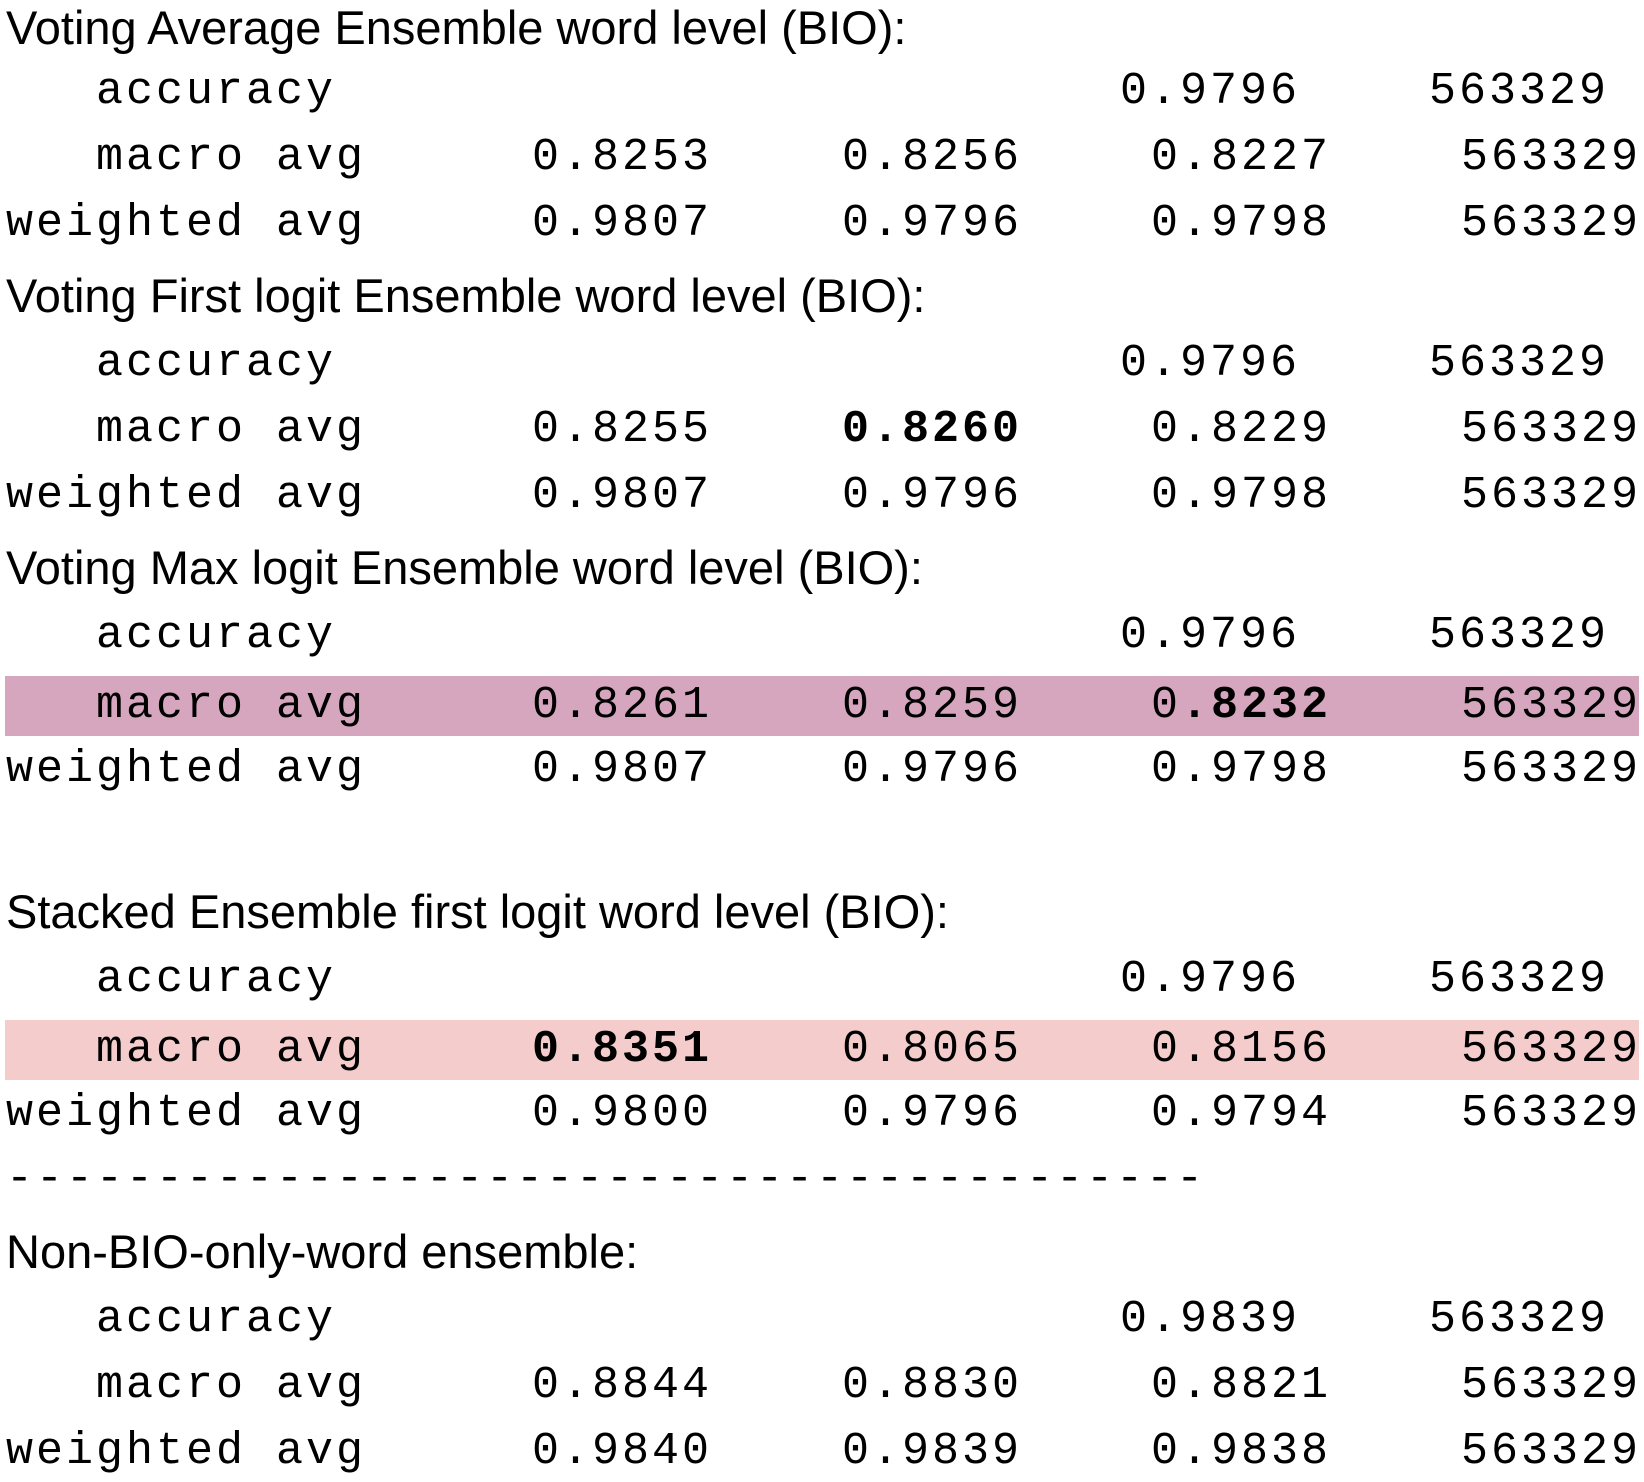 The image size is (1644, 1482). I want to click on macro-avg-row: macro avg 0.8253 0.8256 0.8227 563329, so click(822, 158).